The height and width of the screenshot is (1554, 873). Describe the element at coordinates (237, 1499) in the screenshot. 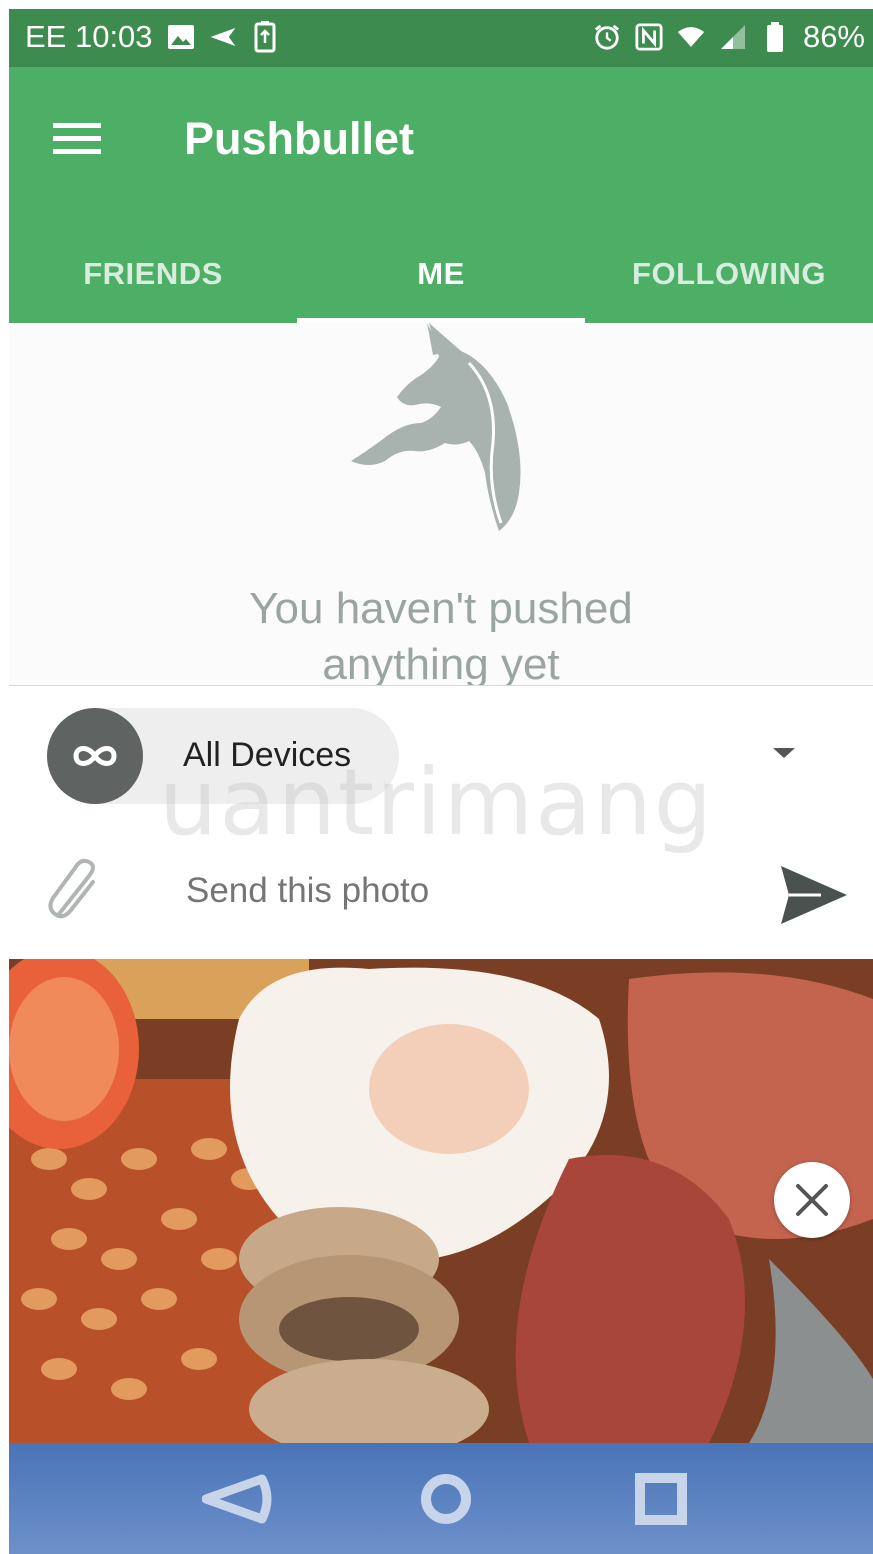

I see `back-icon` at that location.